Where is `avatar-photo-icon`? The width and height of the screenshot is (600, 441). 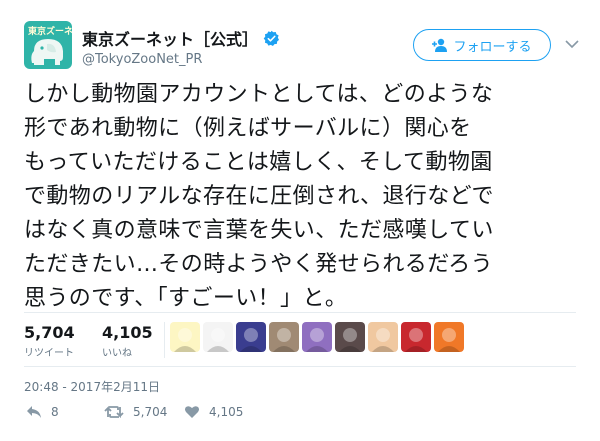 avatar-photo-icon is located at coordinates (284, 337).